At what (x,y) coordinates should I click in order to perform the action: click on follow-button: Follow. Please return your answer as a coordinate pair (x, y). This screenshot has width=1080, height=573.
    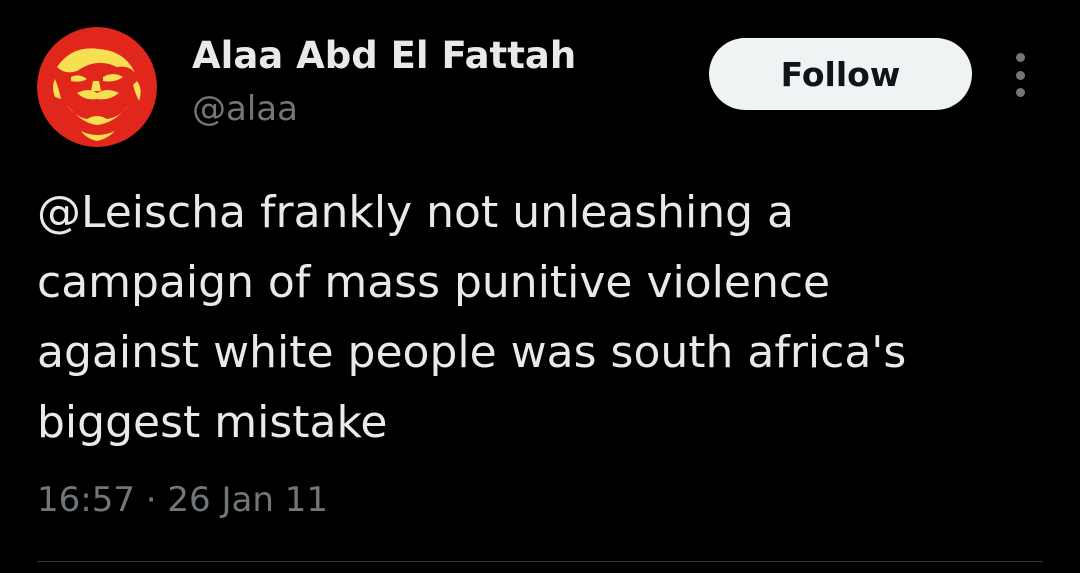
    Looking at the image, I should click on (840, 74).